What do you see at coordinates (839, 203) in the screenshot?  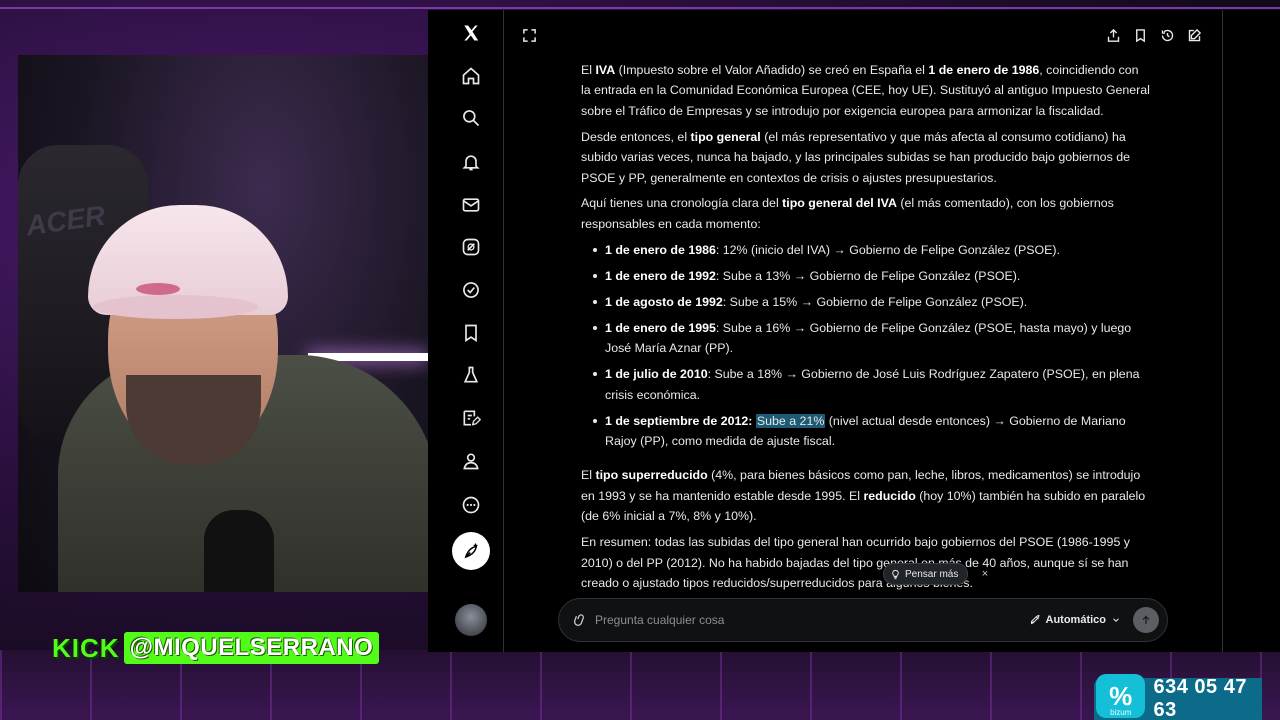 I see `bold-text: tipo general del IVA` at bounding box center [839, 203].